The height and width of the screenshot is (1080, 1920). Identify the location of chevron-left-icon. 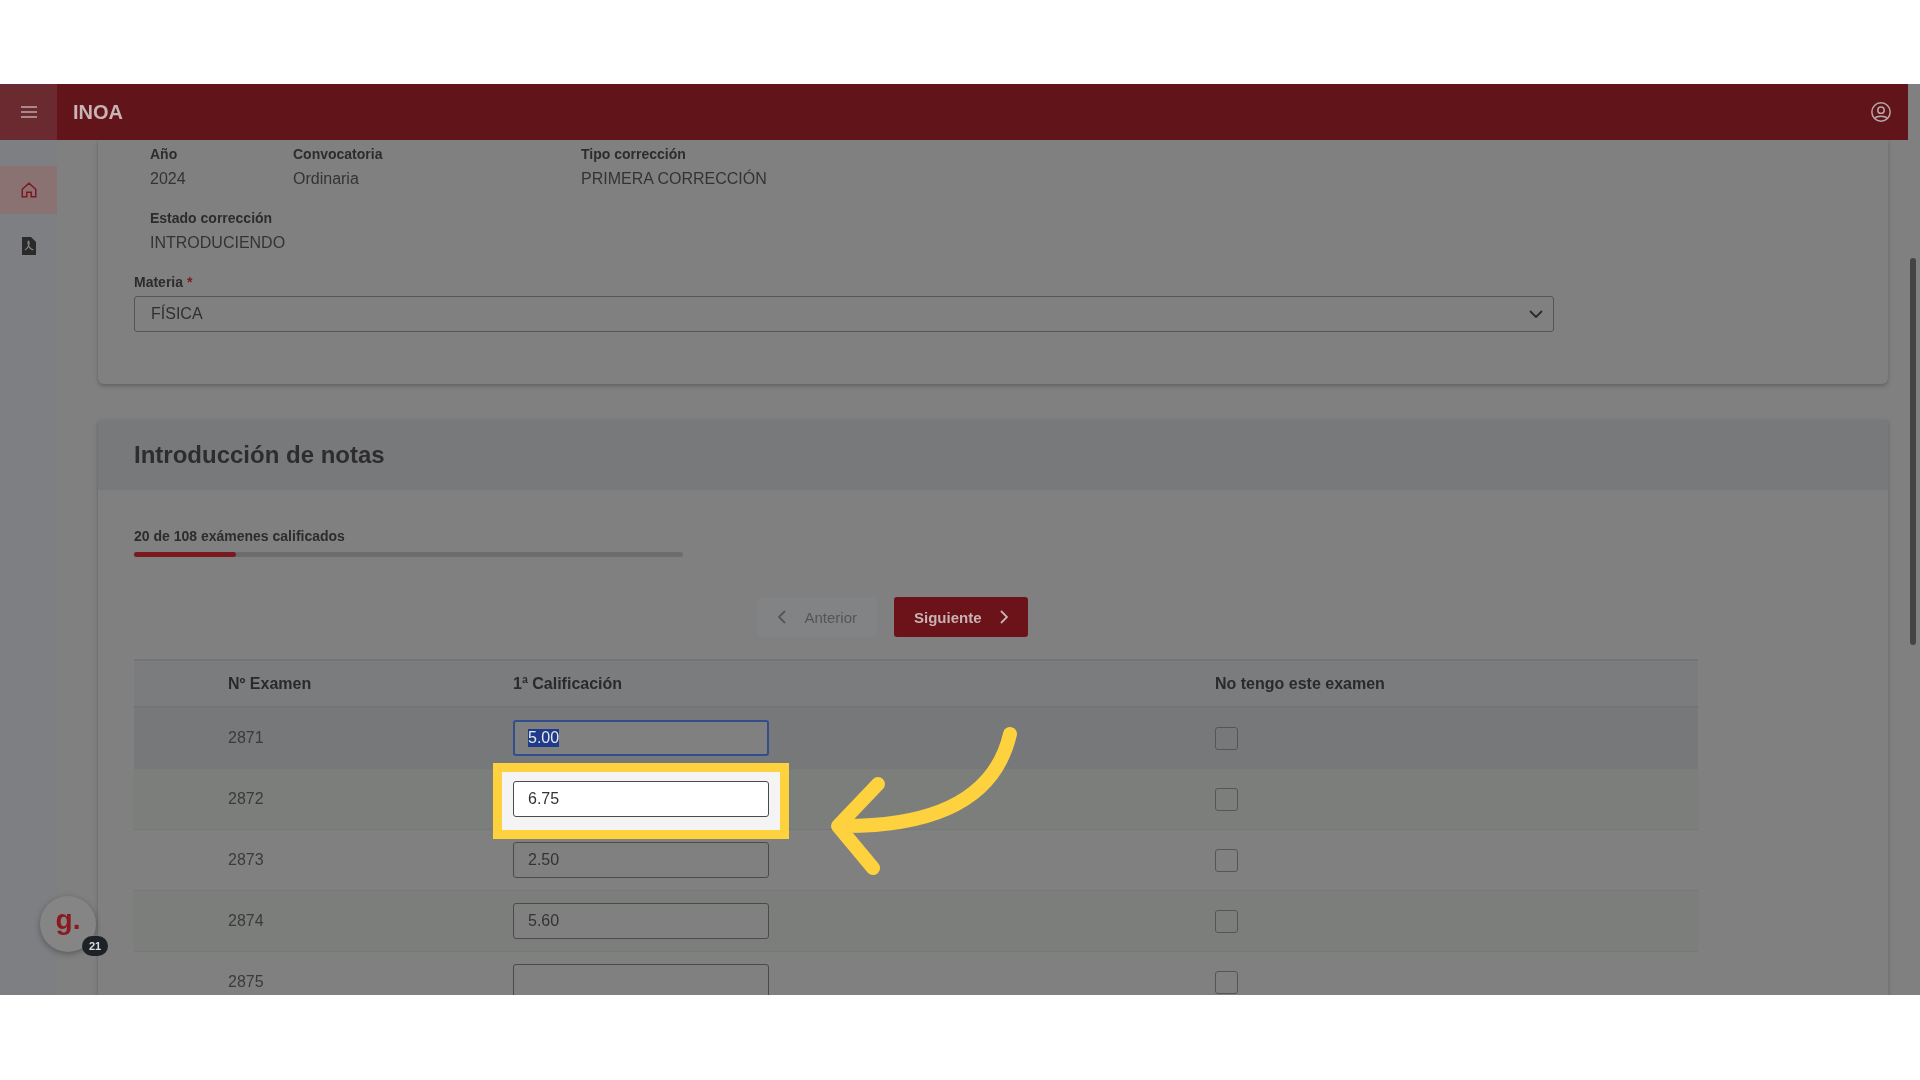
(782, 617).